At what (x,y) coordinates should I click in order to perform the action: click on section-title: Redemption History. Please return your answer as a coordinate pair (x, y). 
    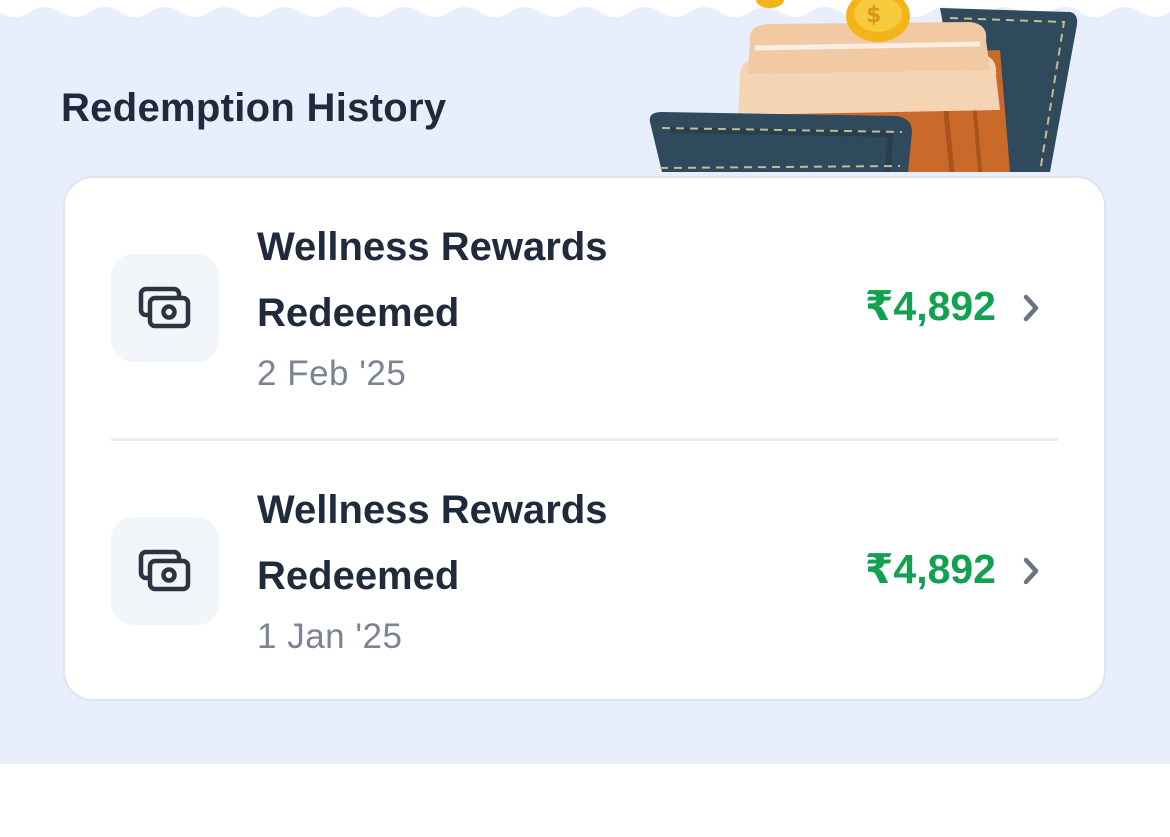
    Looking at the image, I should click on (254, 108).